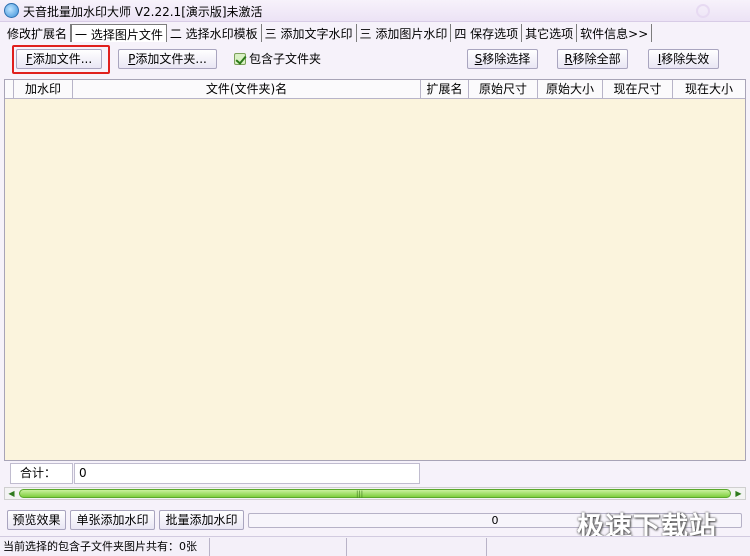 This screenshot has width=750, height=556. I want to click on remove-selected-button: S移除选择, so click(502, 59).